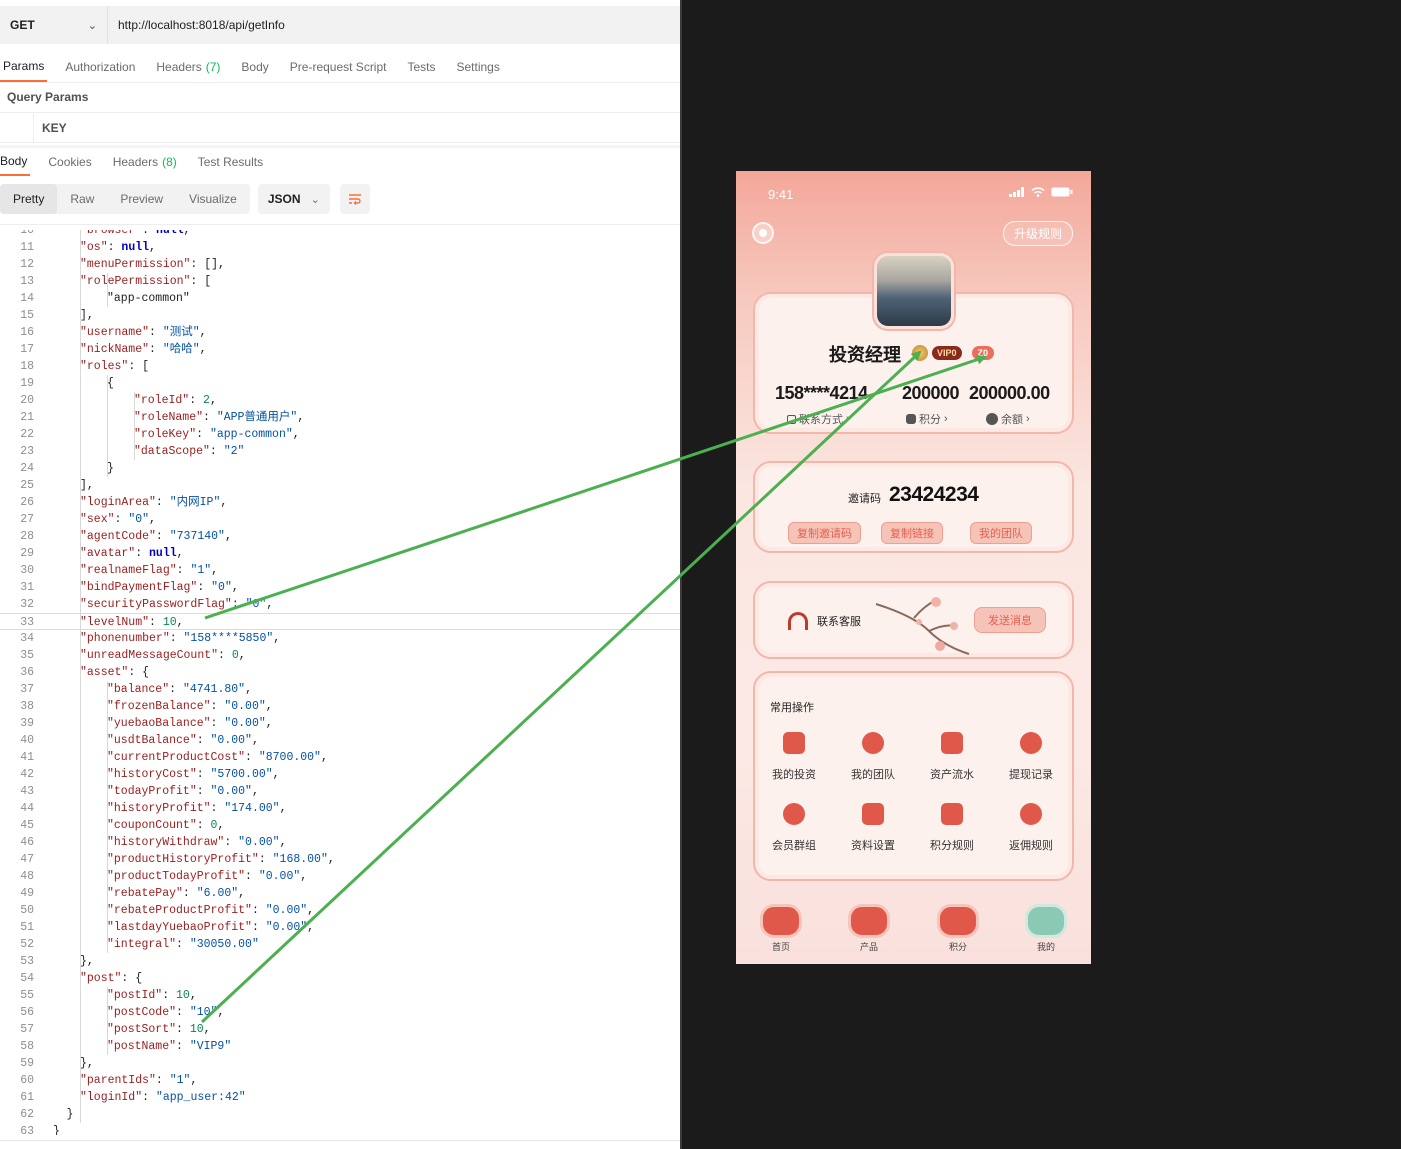 This screenshot has width=1401, height=1149. Describe the element at coordinates (338, 67) in the screenshot. I see `tab-pre-request-script: Pre-request Script` at that location.